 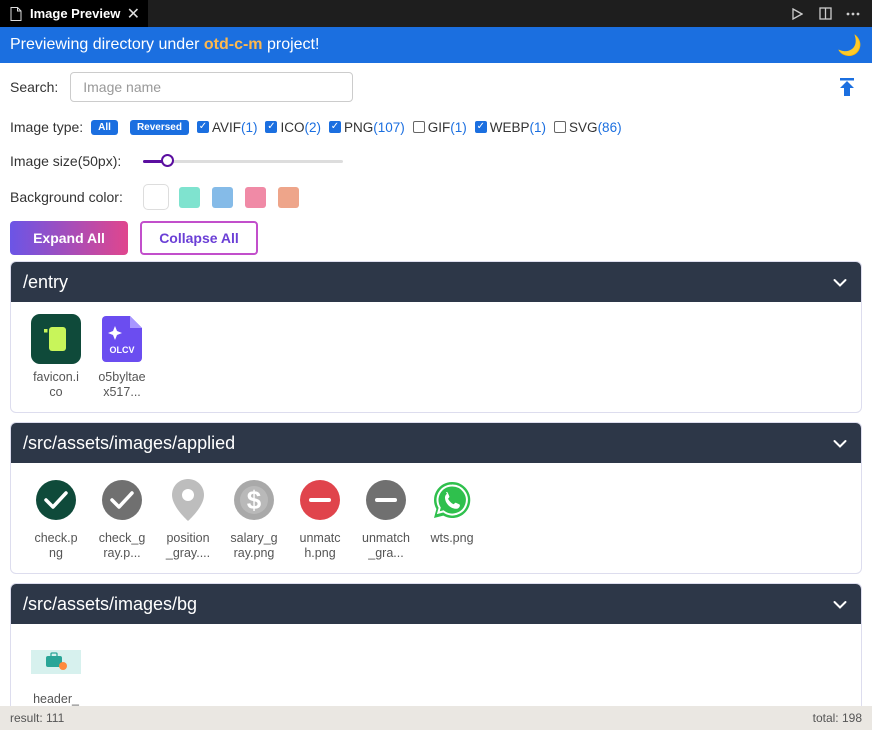 What do you see at coordinates (104, 127) in the screenshot?
I see `all-button: All` at bounding box center [104, 127].